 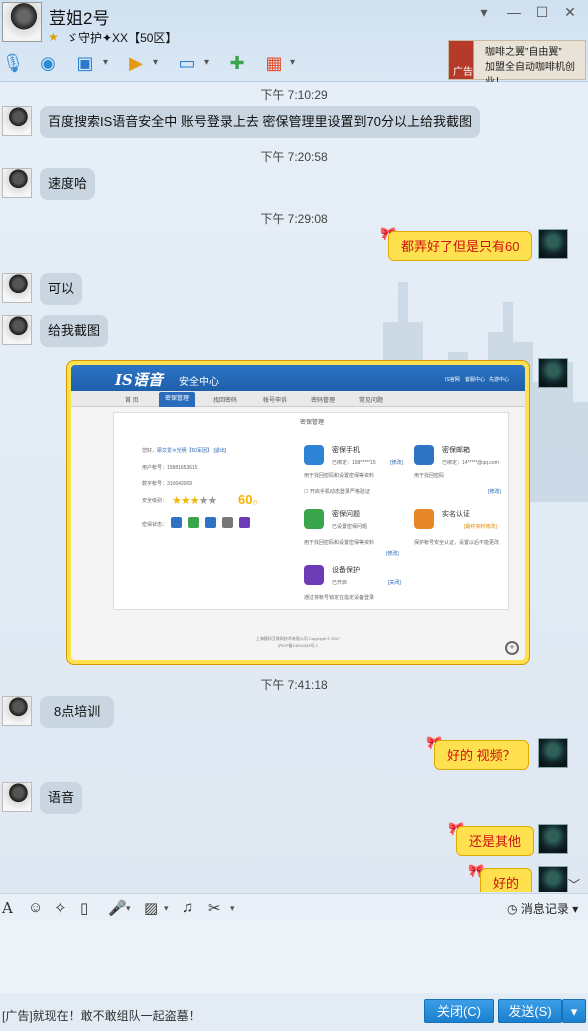 I want to click on message-history-button: ◷ 消息记录 ▾, so click(x=542, y=908).